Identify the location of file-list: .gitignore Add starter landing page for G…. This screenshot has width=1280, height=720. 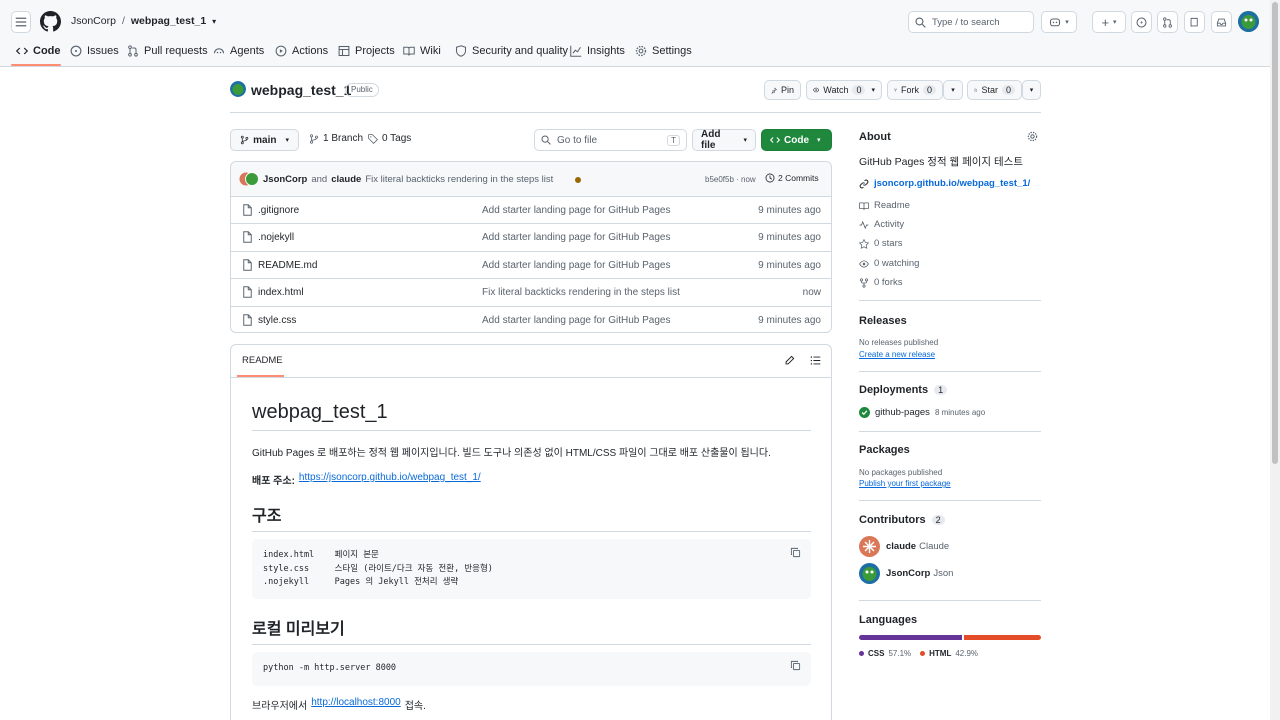
(531, 264).